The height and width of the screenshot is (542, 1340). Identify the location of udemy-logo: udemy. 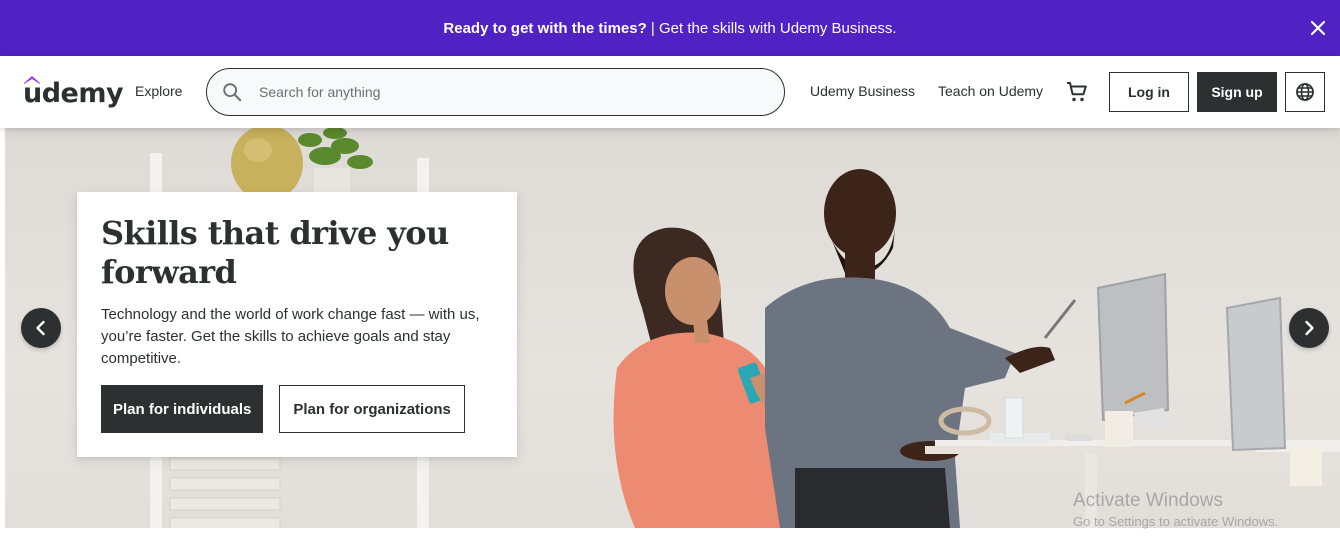
(73, 91).